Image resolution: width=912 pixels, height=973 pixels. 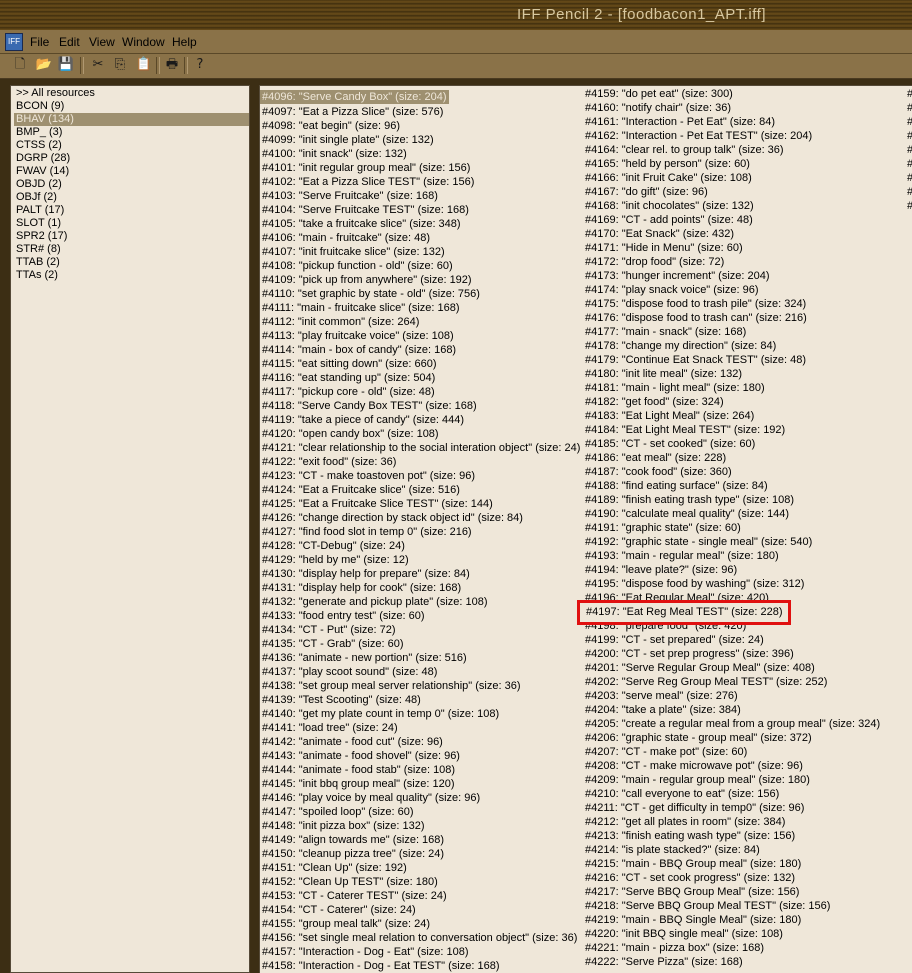 What do you see at coordinates (731, 164) in the screenshot?
I see `bhav-list-item: #4165: "held by person" (size: 60)` at bounding box center [731, 164].